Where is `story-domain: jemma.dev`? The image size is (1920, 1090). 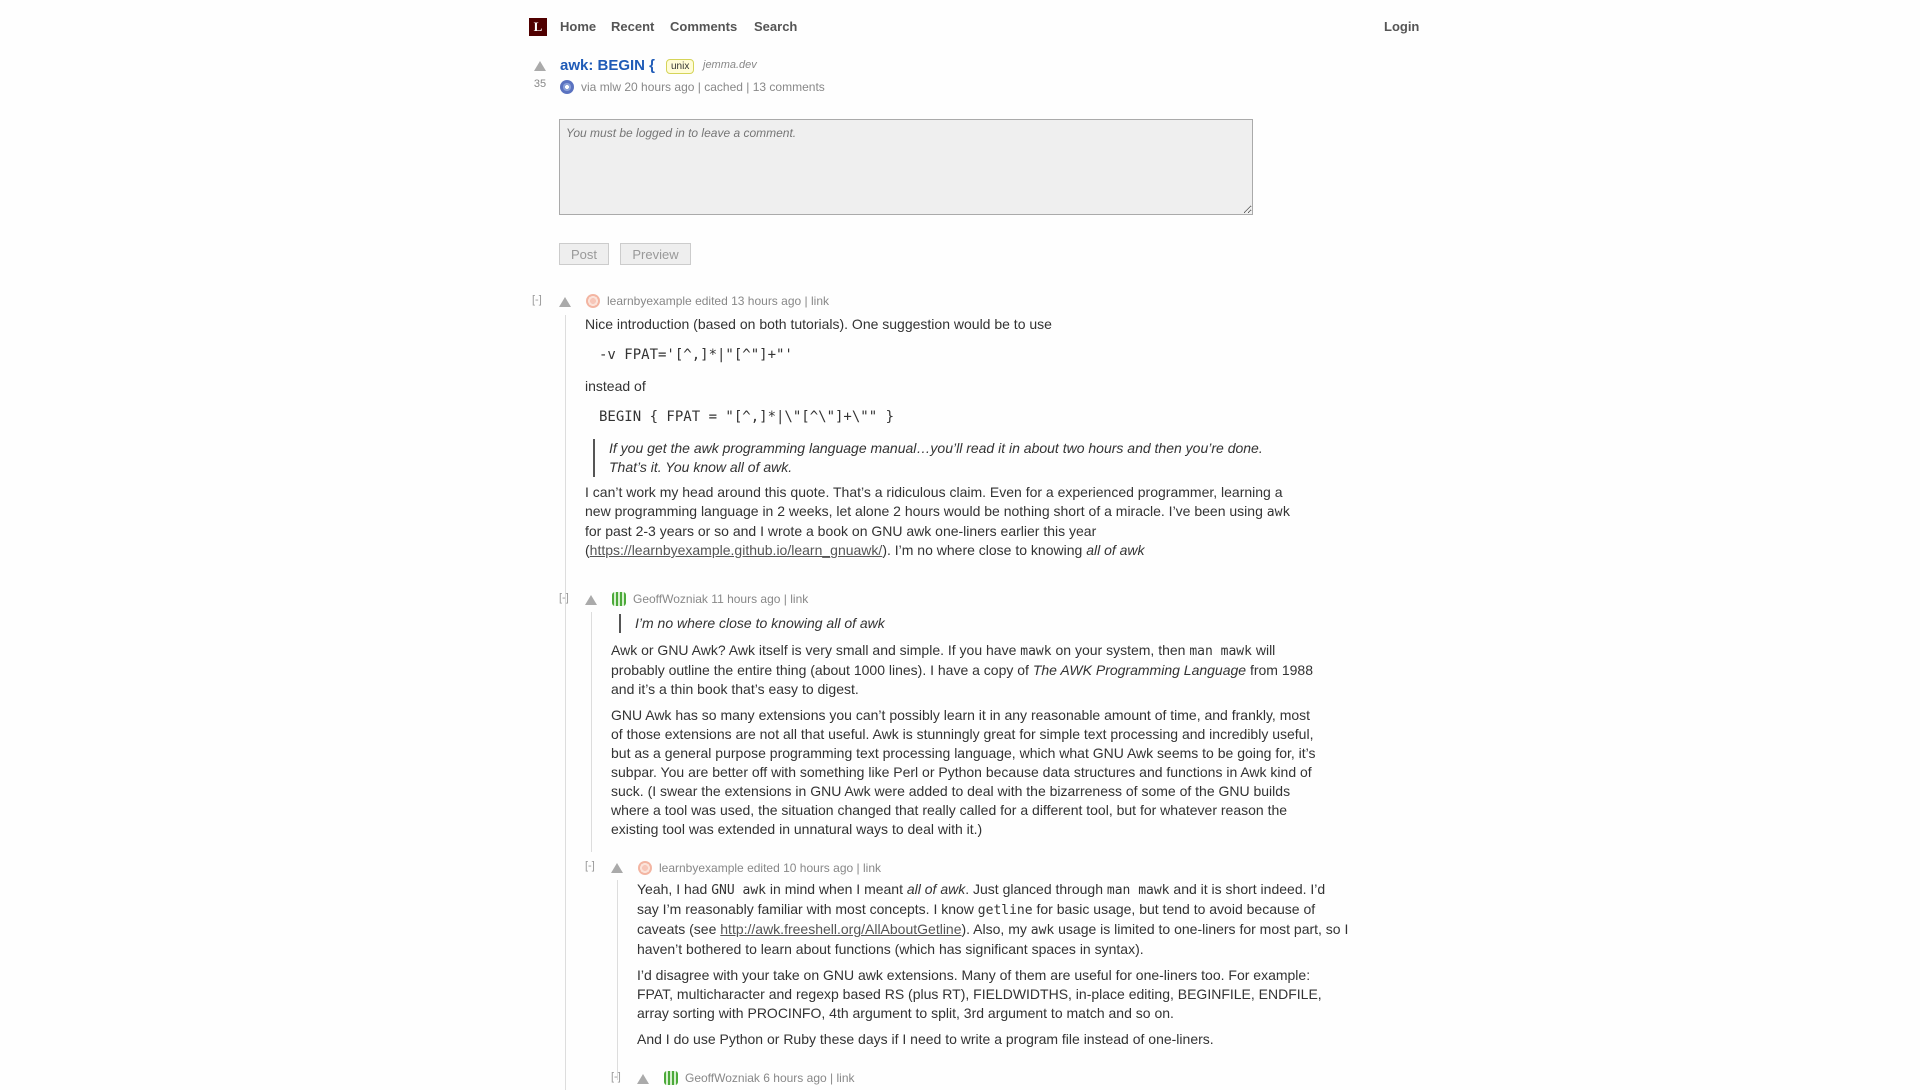
story-domain: jemma.dev is located at coordinates (730, 65).